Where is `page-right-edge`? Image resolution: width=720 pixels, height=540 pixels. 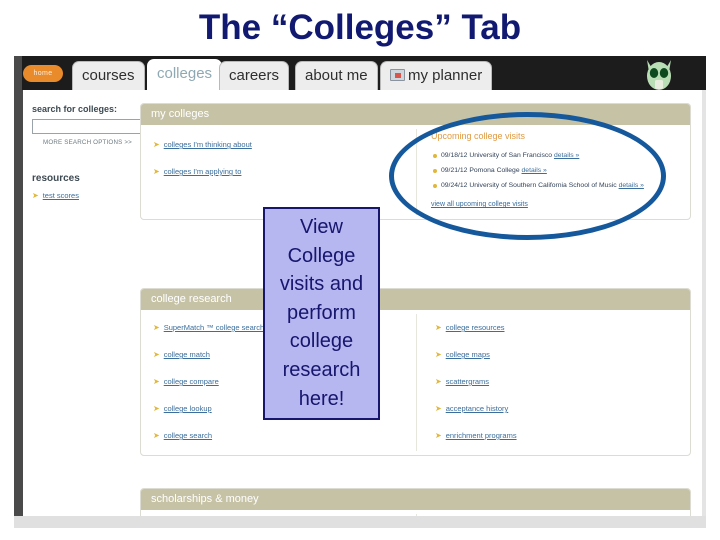
page-right-edge is located at coordinates (704, 309).